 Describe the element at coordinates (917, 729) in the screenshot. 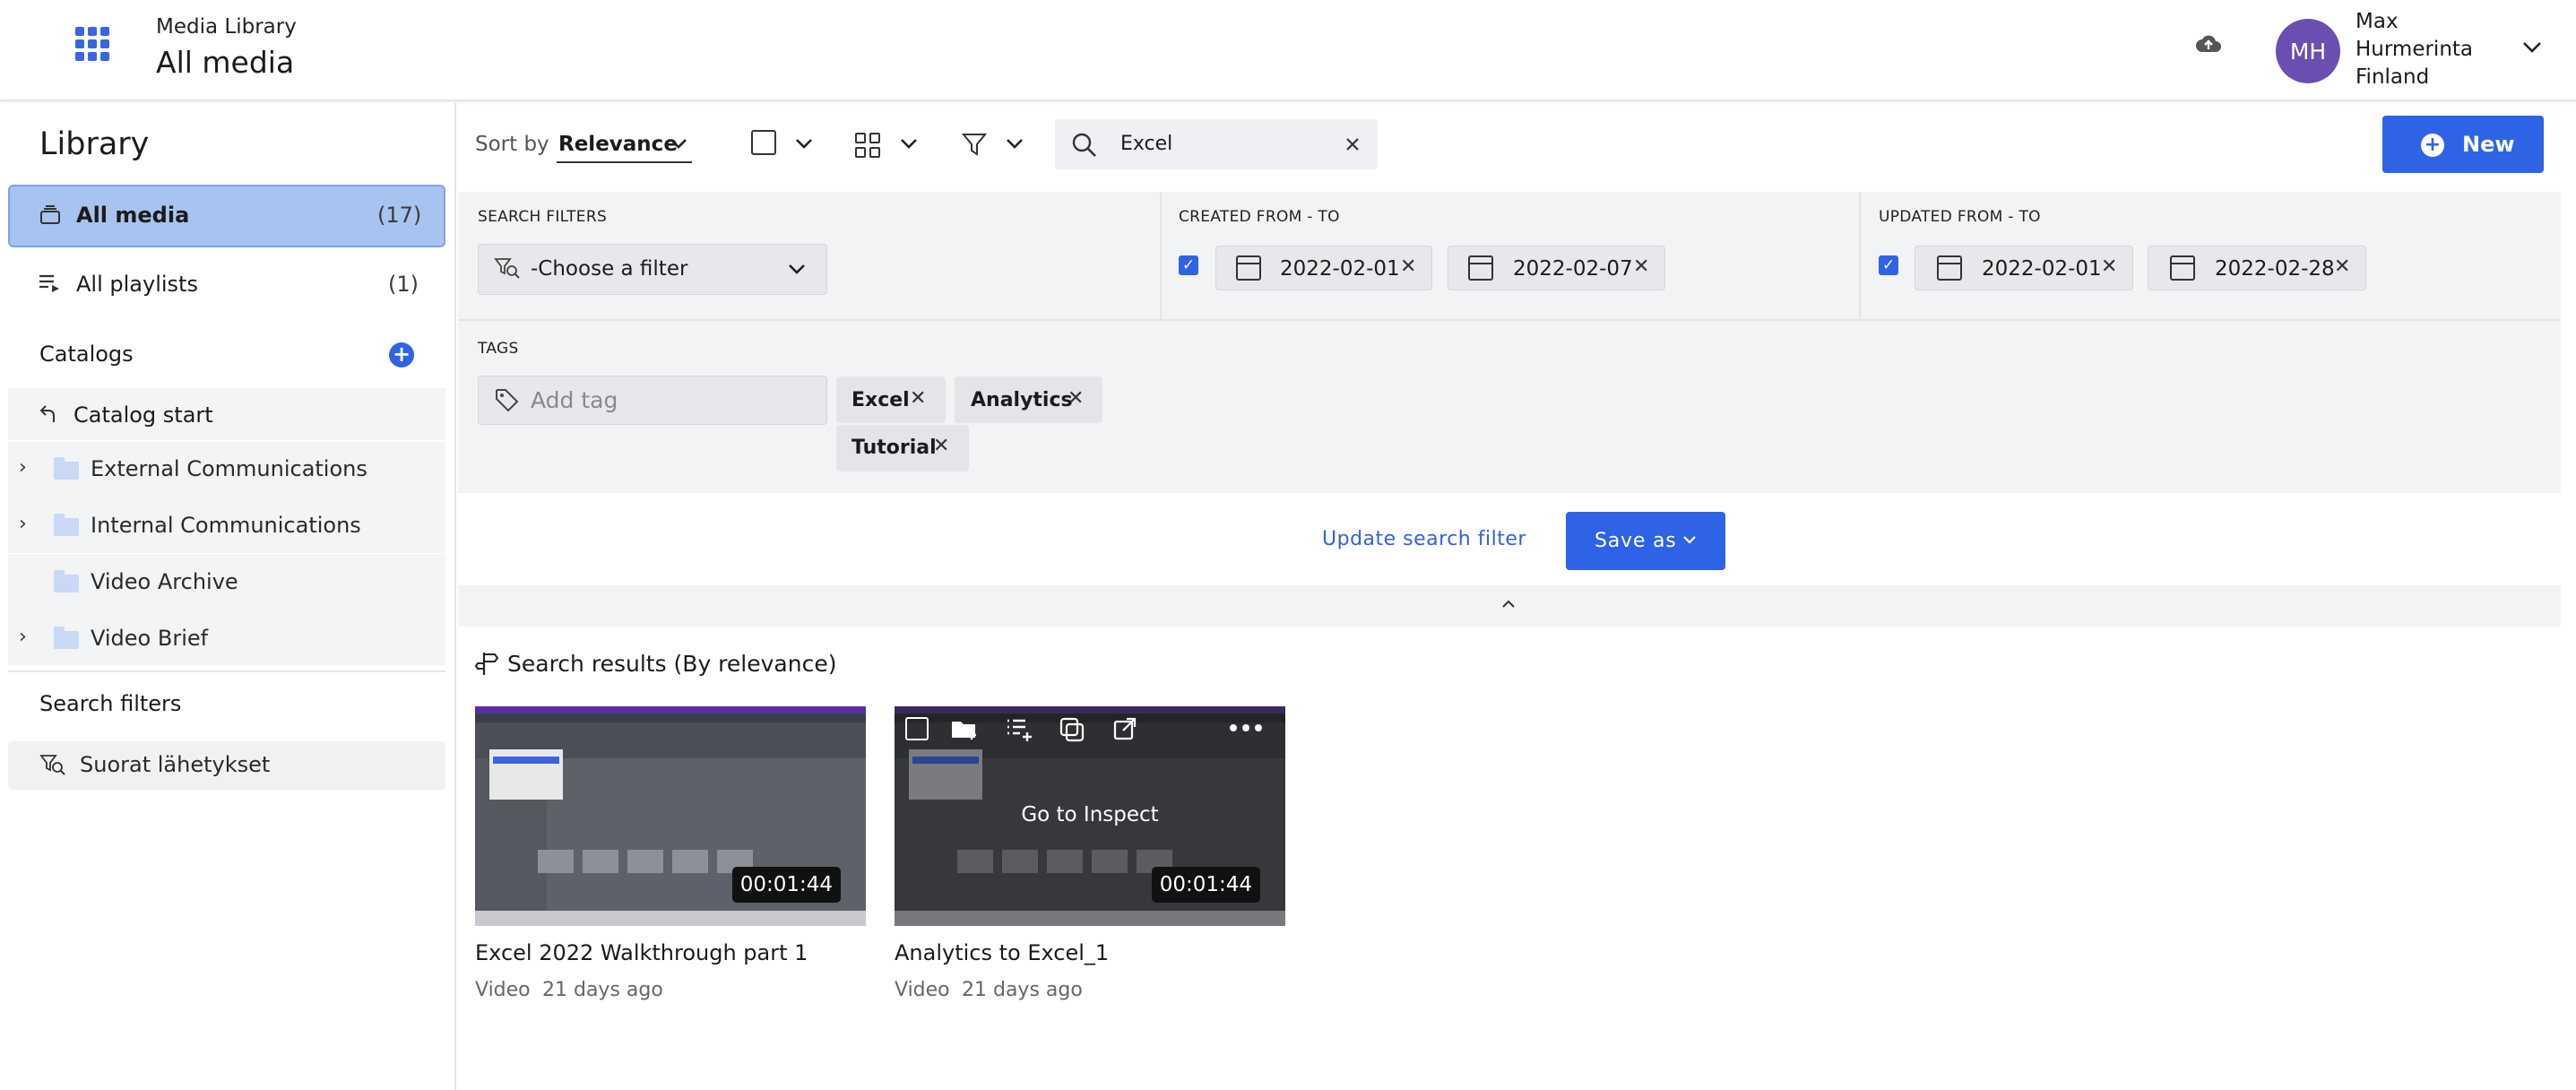

I see `select-checkbox` at that location.